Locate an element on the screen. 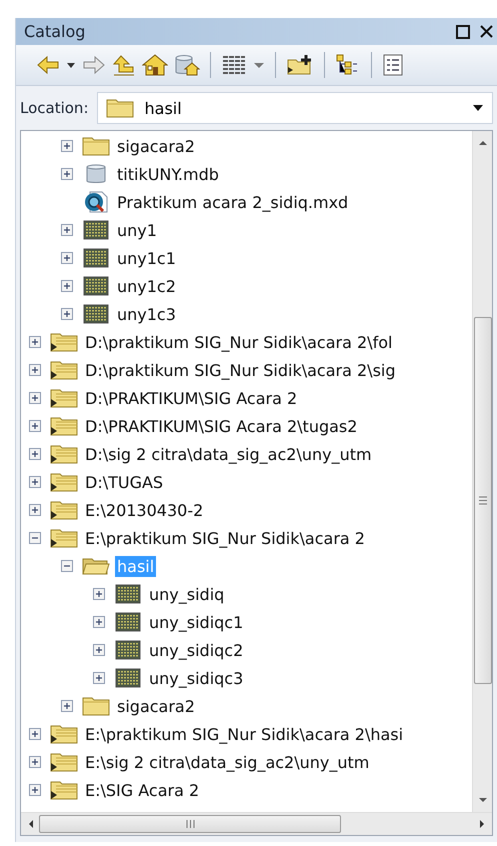 The height and width of the screenshot is (846, 497). tree-item: uny_sidiqc3 is located at coordinates (196, 678).